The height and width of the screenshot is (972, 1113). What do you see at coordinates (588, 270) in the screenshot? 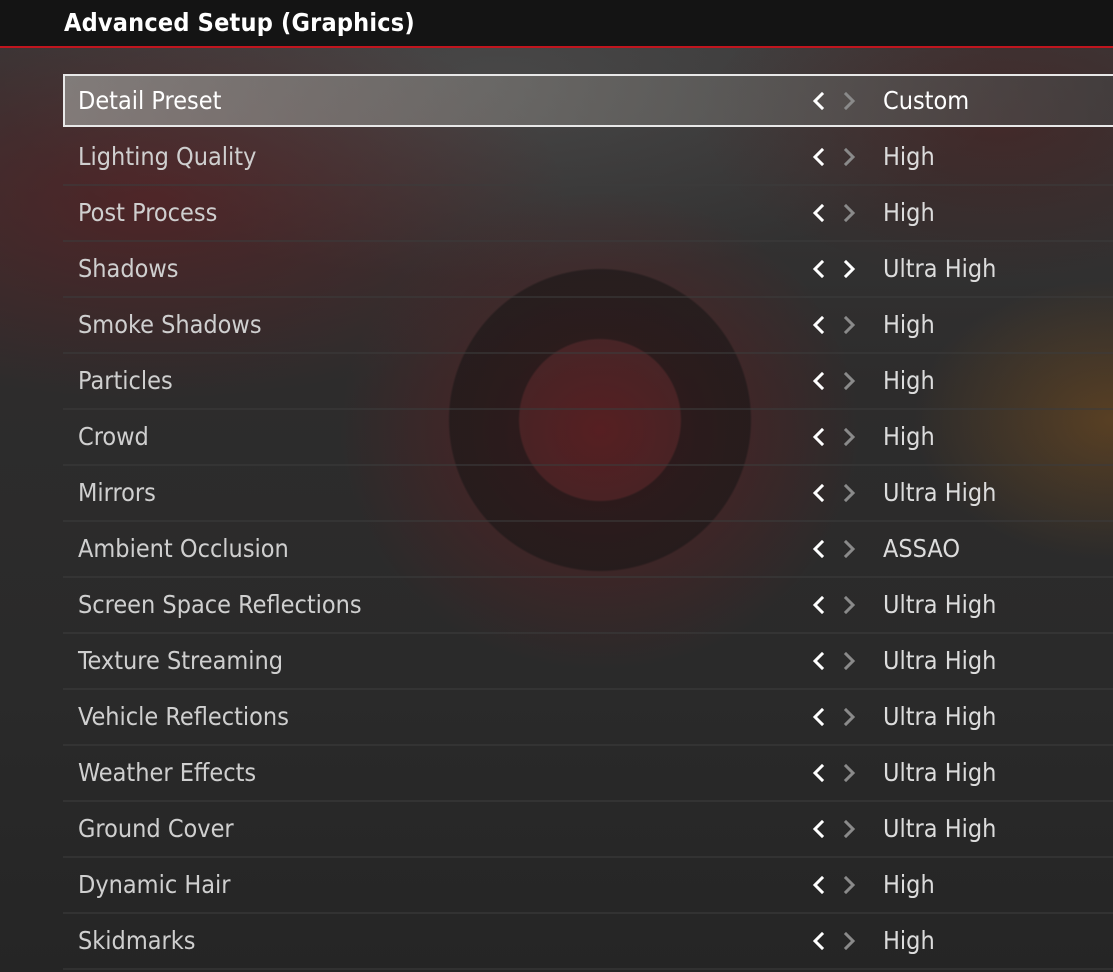
I see `setting-row-shadows: Shadows Ultra High` at bounding box center [588, 270].